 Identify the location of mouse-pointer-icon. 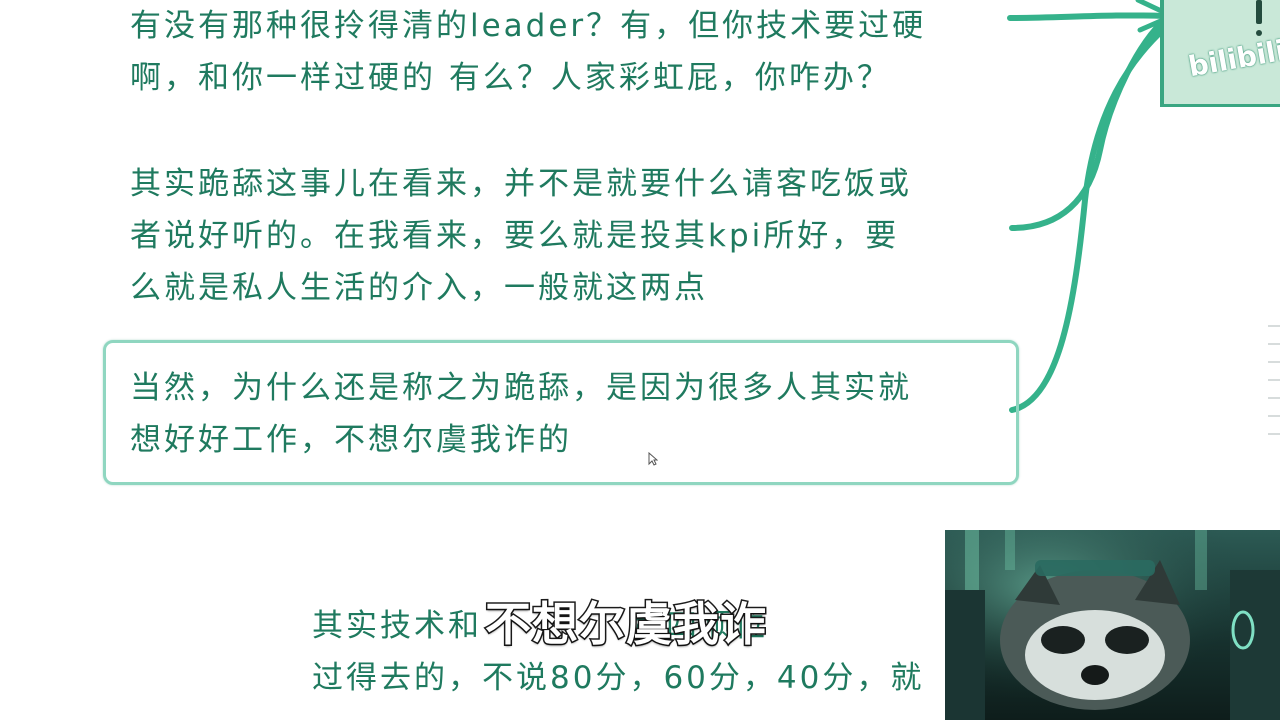
(653, 459).